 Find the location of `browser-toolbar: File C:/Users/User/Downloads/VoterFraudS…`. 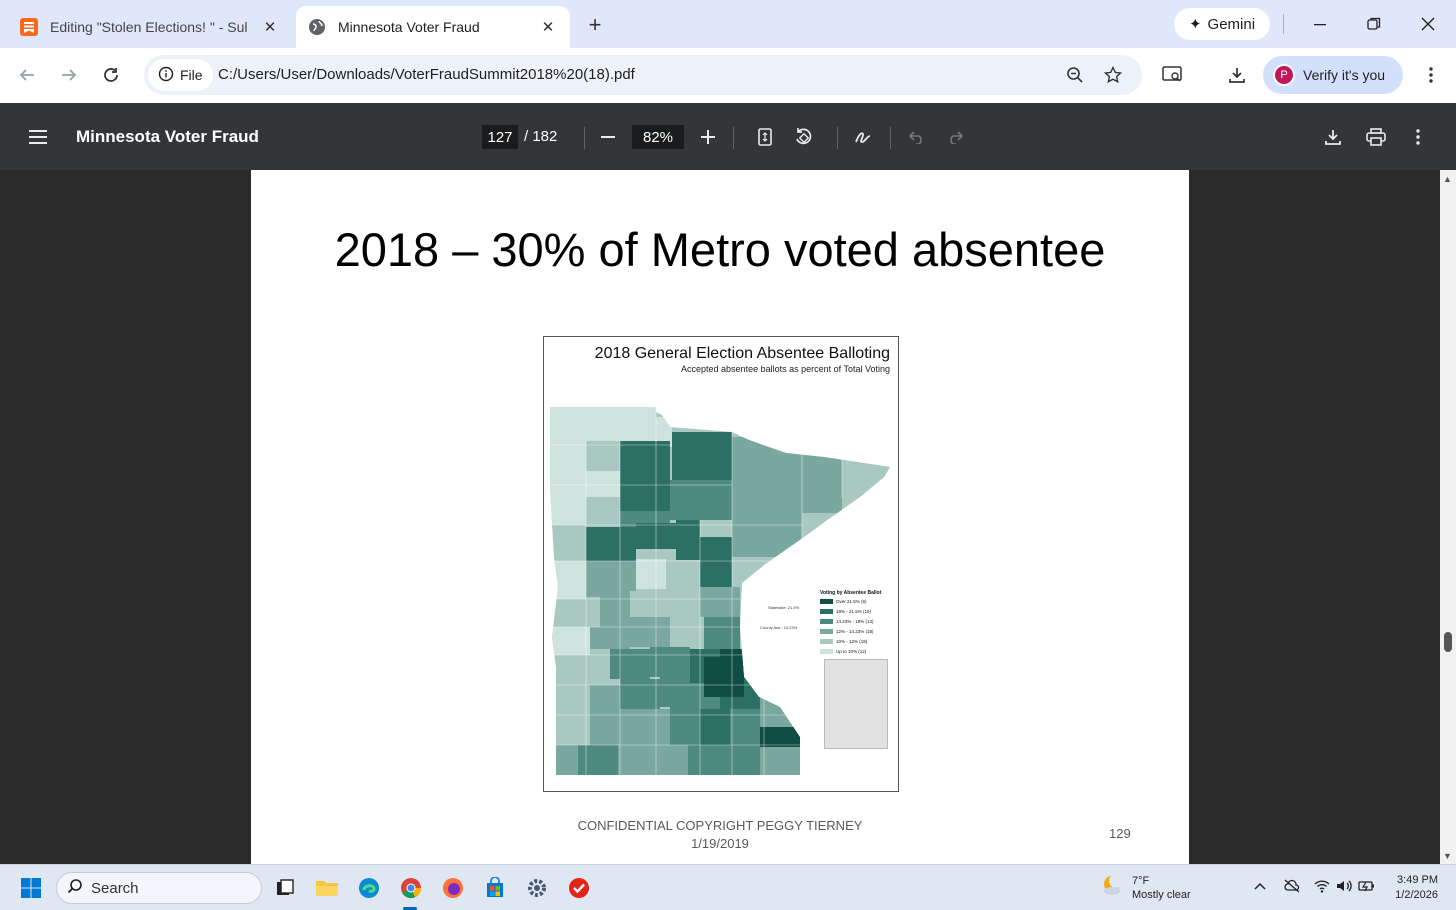

browser-toolbar: File C:/Users/User/Downloads/VoterFraudS… is located at coordinates (728, 75).